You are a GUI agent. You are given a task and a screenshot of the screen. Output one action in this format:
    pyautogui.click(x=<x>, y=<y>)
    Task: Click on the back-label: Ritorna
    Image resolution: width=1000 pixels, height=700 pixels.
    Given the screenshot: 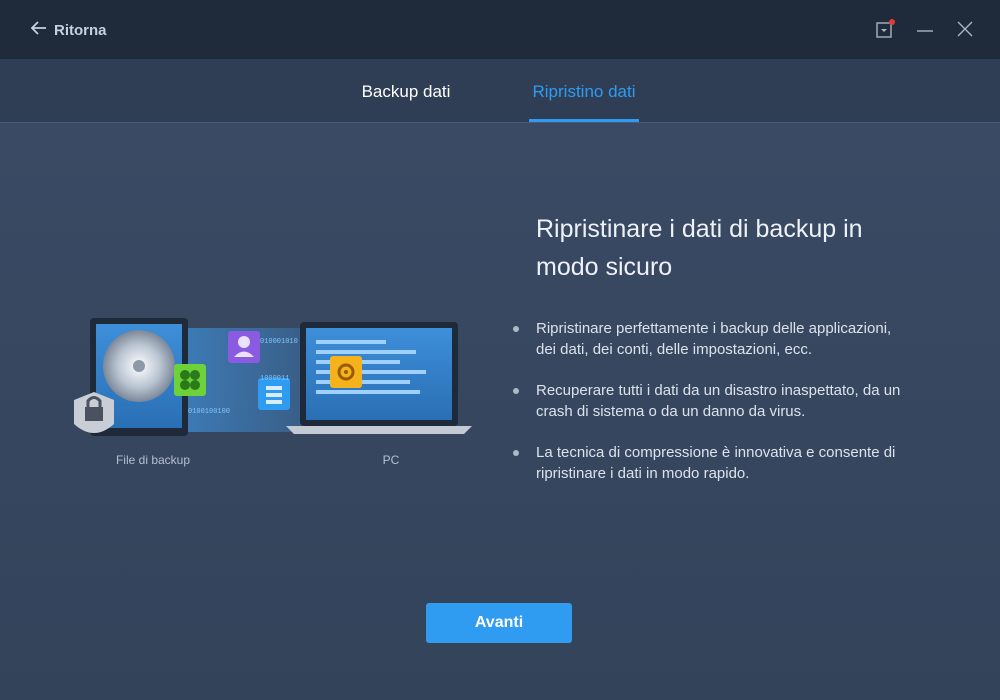 What is the action you would take?
    pyautogui.click(x=80, y=30)
    